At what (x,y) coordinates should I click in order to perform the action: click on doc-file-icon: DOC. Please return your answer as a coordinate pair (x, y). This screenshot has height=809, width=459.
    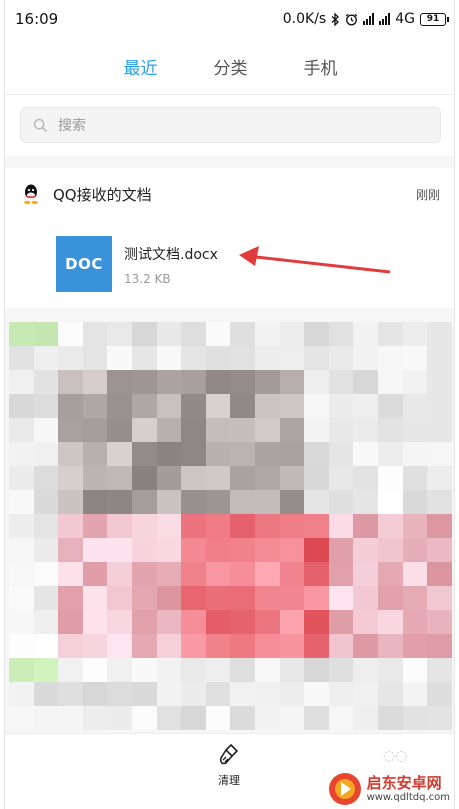
    Looking at the image, I should click on (84, 264).